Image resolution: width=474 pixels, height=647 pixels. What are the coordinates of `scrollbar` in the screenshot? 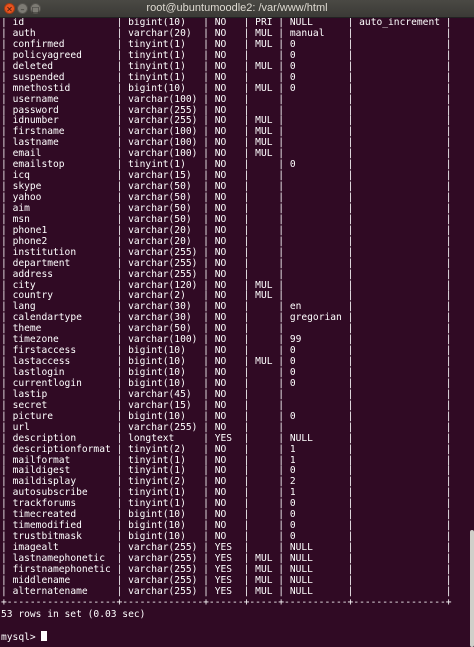 It's located at (472, 588).